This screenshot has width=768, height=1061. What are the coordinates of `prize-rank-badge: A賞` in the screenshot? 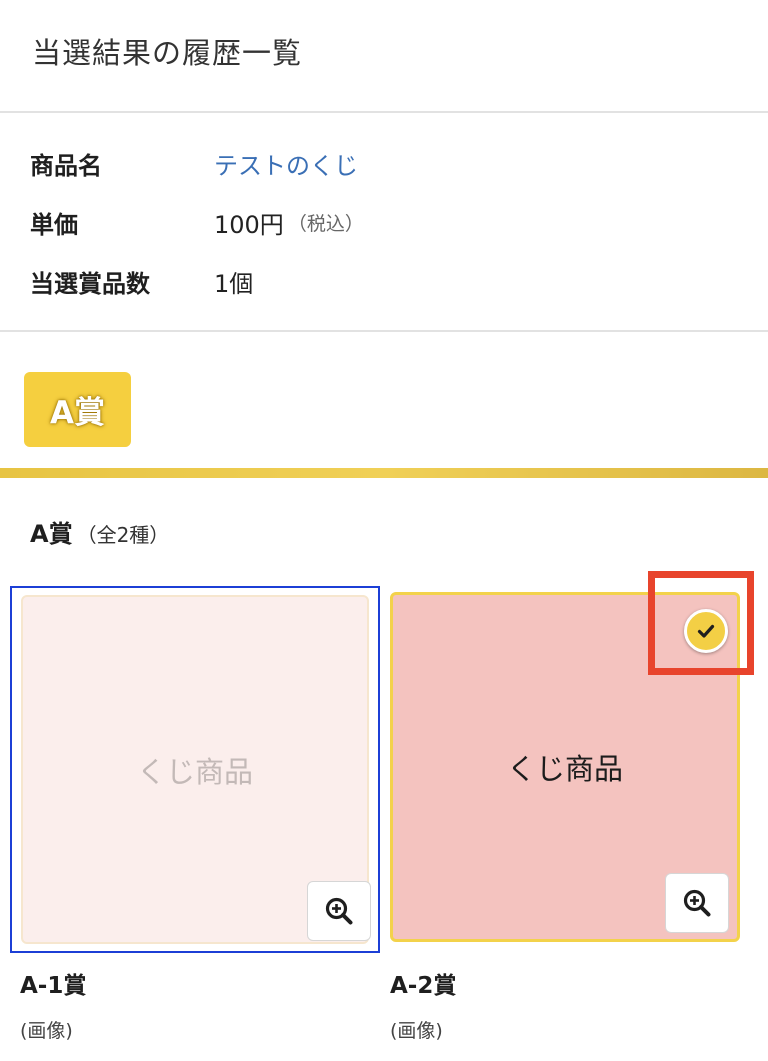 It's located at (77, 409).